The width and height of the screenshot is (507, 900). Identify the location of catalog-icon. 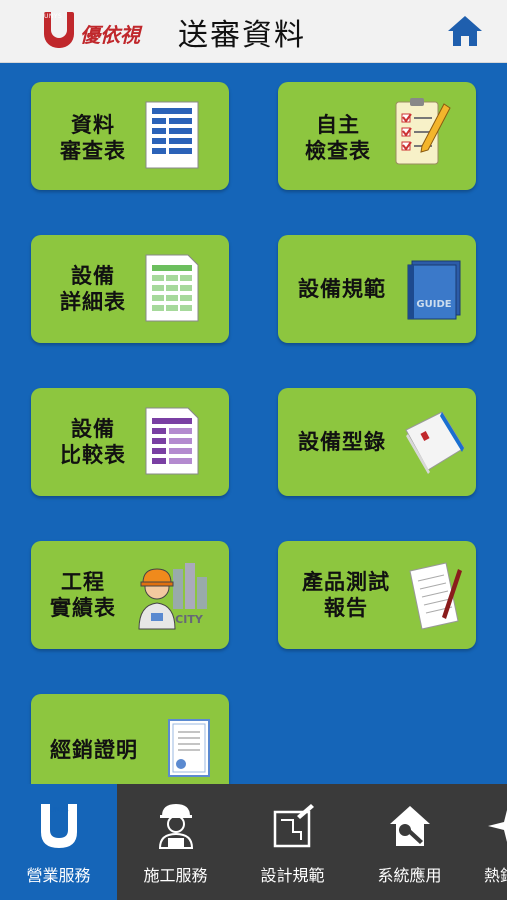
(435, 442).